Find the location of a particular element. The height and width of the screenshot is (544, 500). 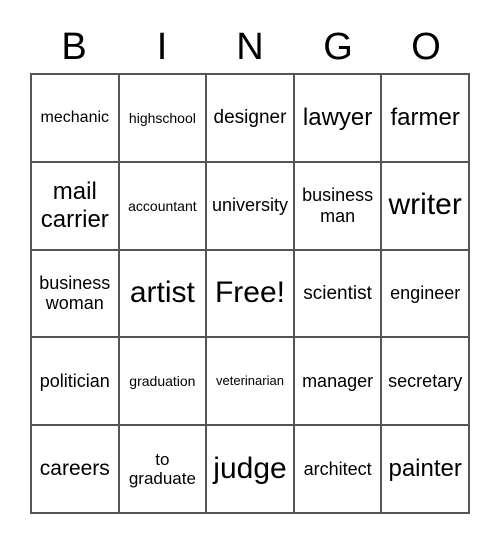

bingo-cell: veterinarian is located at coordinates (250, 381).